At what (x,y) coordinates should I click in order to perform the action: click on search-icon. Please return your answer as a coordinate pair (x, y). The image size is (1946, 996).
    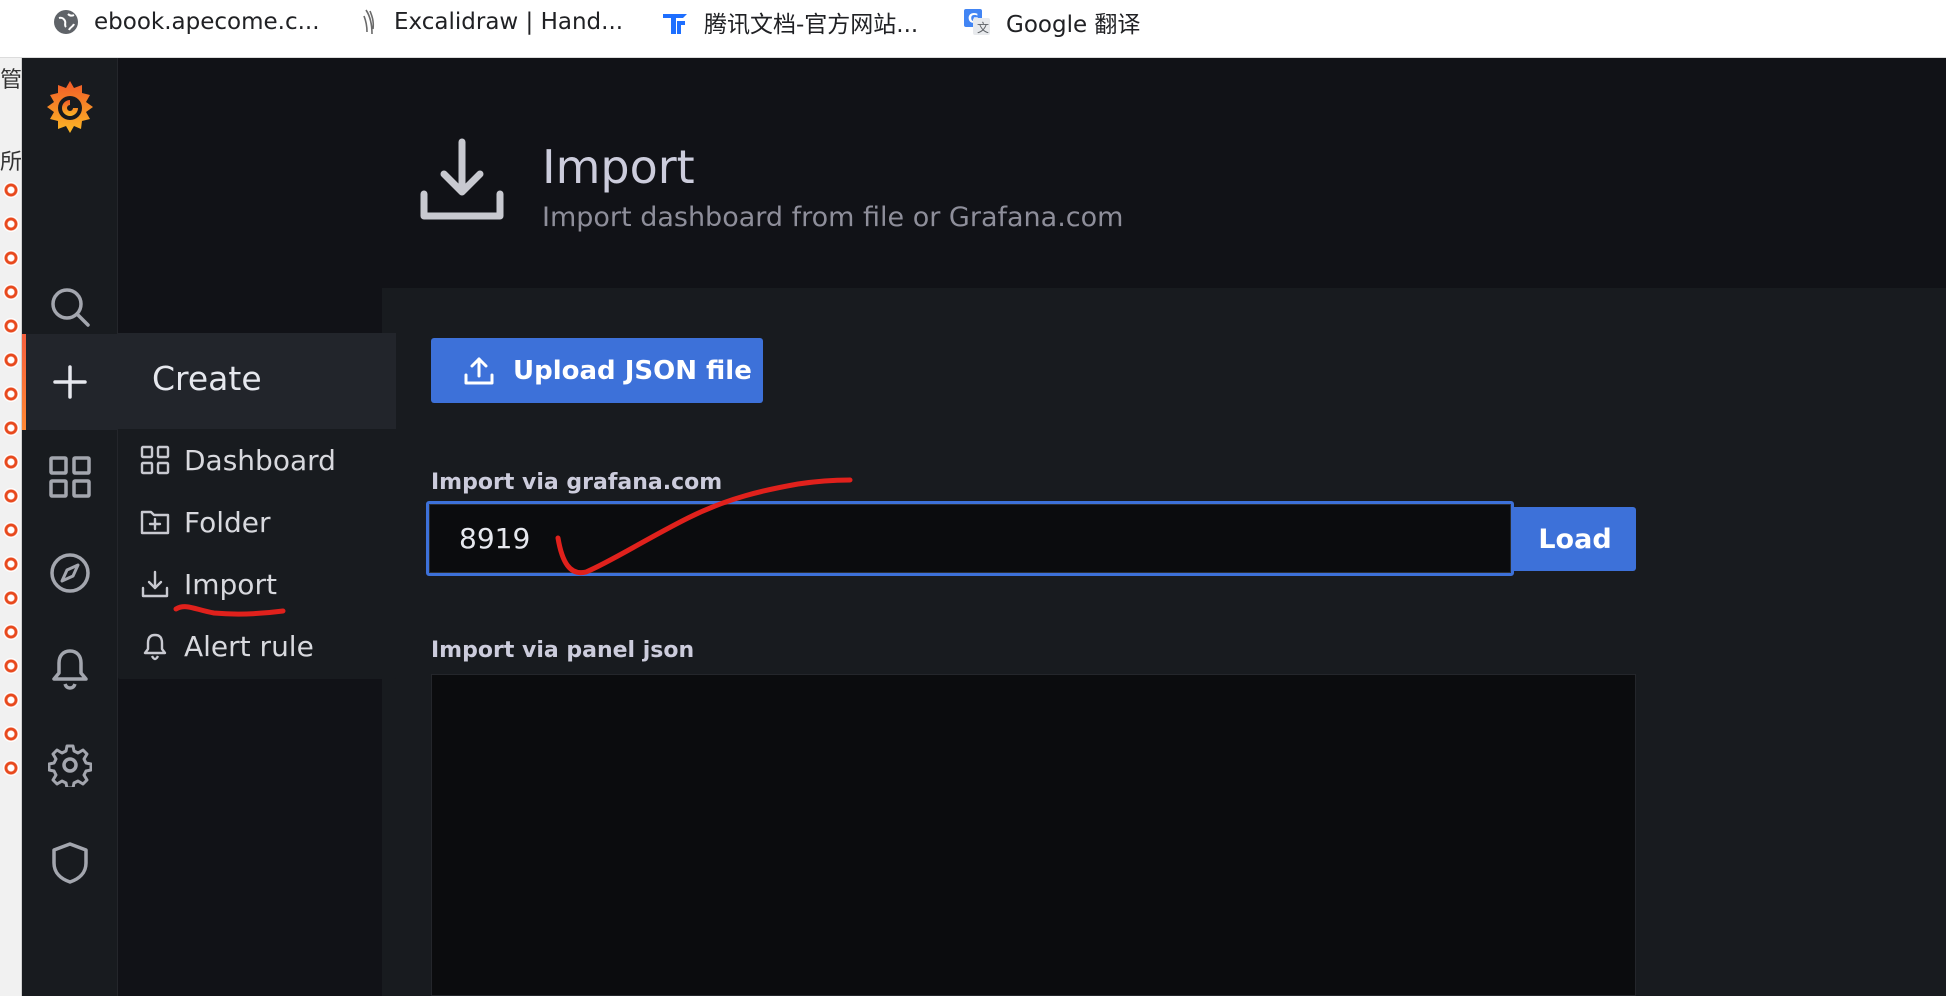
    Looking at the image, I should click on (70, 307).